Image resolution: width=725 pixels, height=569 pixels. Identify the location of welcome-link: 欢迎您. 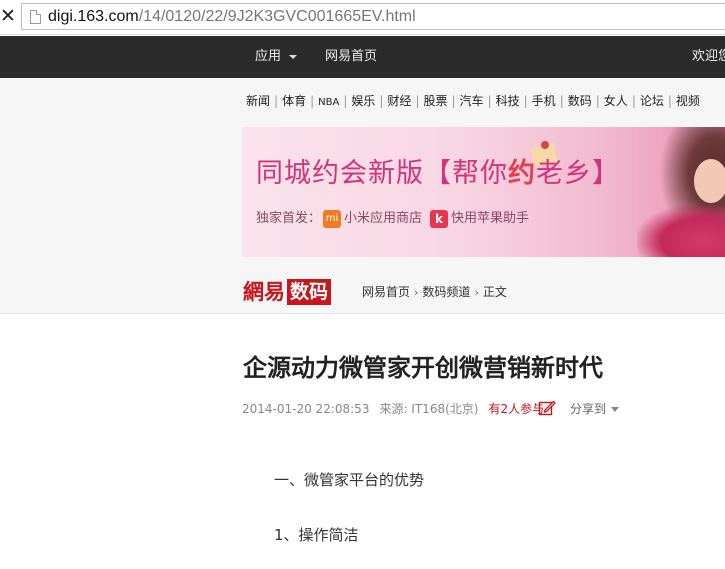
(708, 57).